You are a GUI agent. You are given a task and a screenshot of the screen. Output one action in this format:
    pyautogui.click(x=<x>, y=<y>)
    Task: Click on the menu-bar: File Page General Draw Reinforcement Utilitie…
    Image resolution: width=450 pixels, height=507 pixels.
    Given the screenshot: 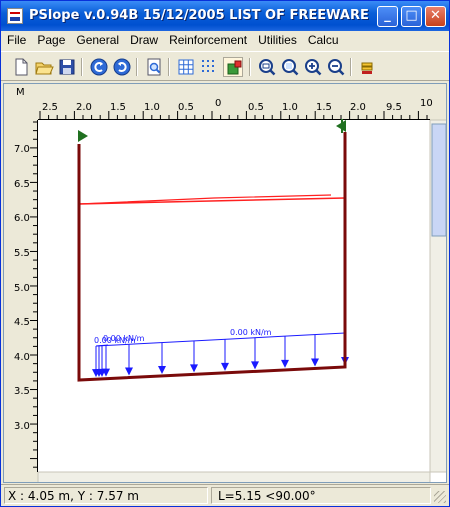 What is the action you would take?
    pyautogui.click(x=225, y=41)
    